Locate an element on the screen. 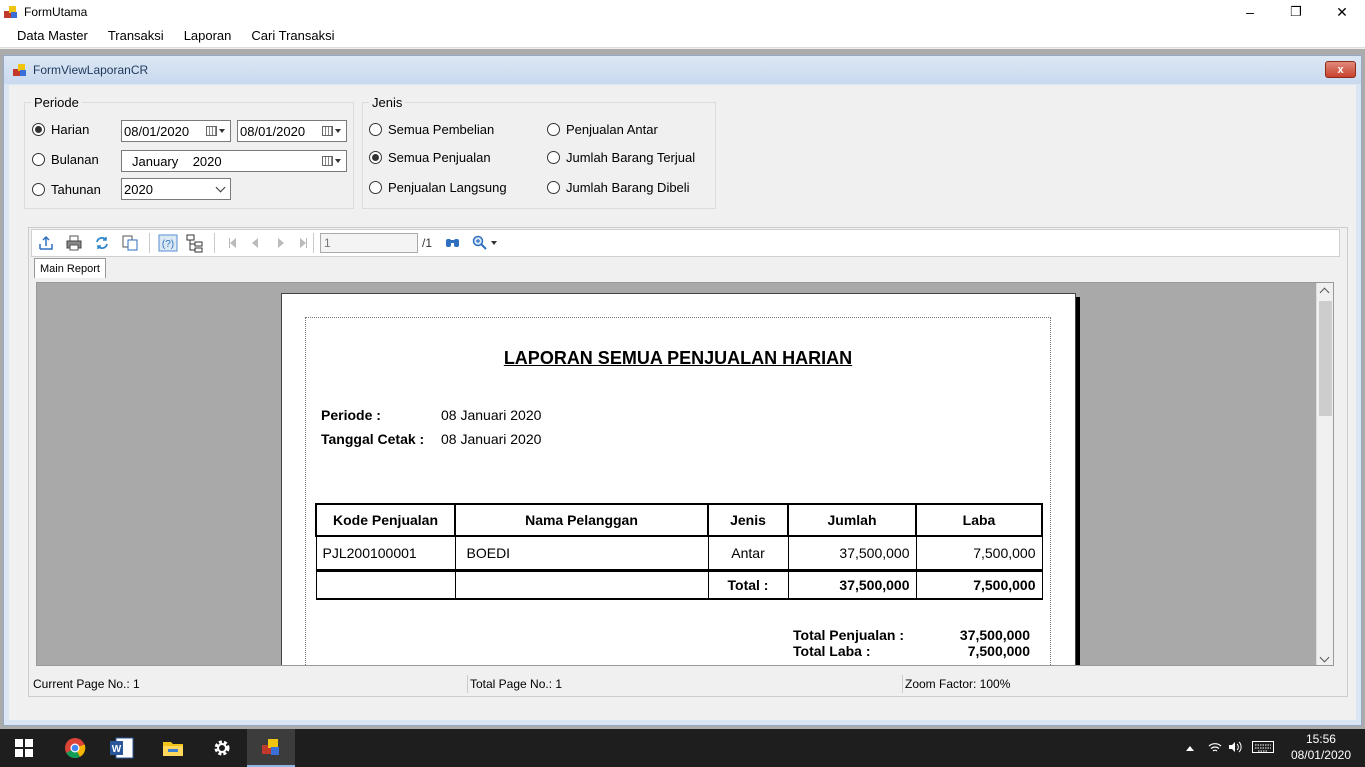 Image resolution: width=1365 pixels, height=767 pixels. radio-jumlah-barang-dibeli: Jumlah Barang Dibeli is located at coordinates (618, 187).